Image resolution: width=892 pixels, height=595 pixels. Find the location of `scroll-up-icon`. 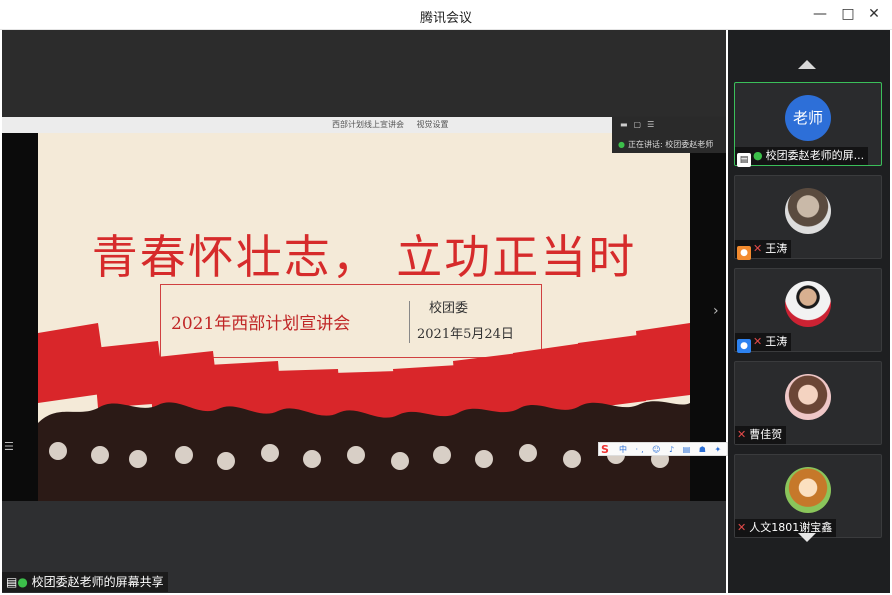

scroll-up-icon is located at coordinates (807, 64).